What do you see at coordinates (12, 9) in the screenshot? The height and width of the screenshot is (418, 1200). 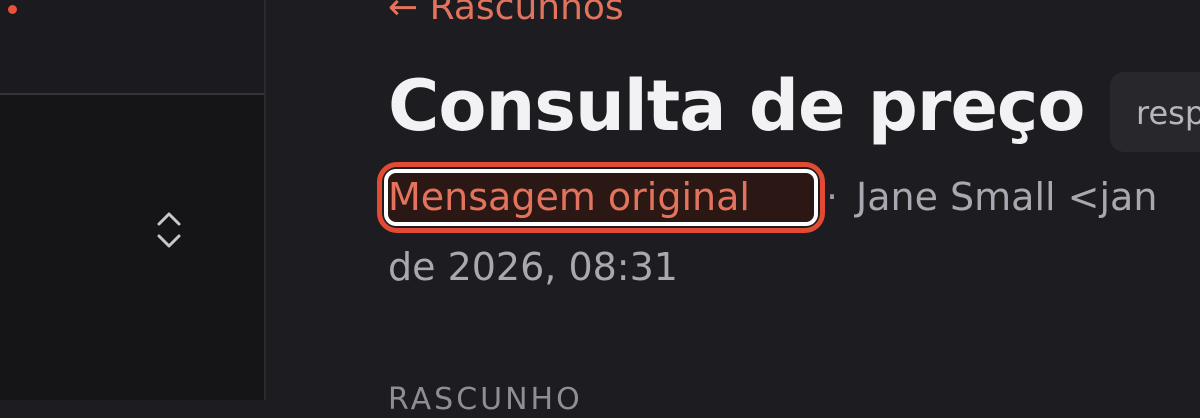 I see `status-dot` at bounding box center [12, 9].